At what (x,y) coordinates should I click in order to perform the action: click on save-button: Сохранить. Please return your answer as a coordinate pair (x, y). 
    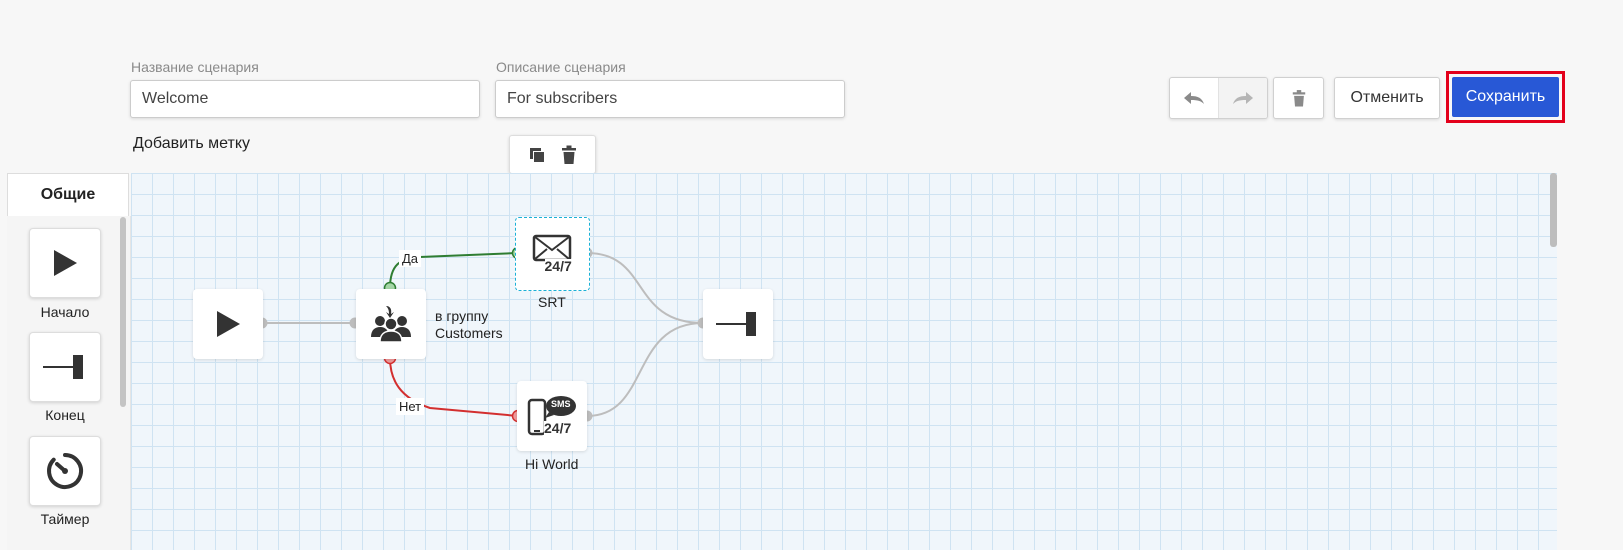
    Looking at the image, I should click on (1505, 97).